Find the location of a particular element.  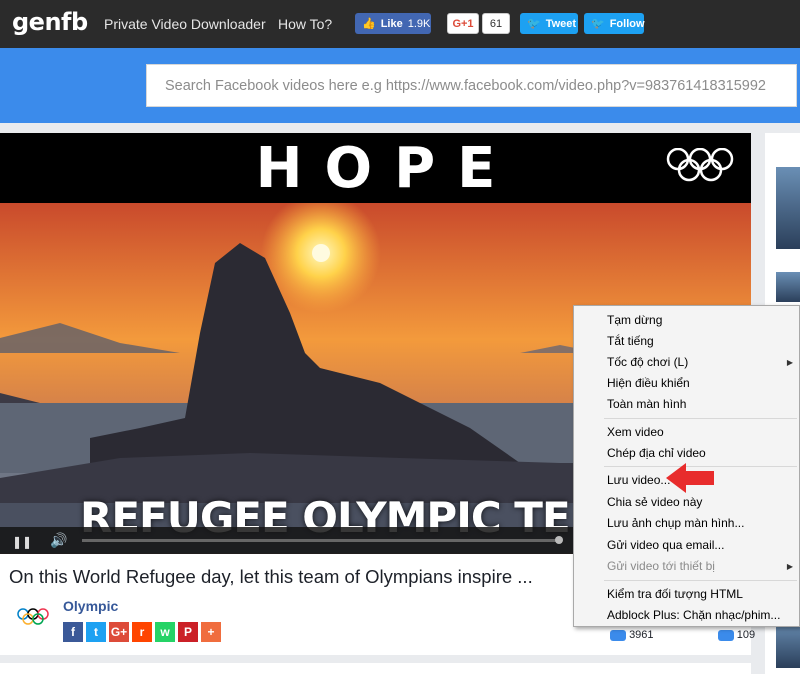

comment-icon is located at coordinates (725, 635).